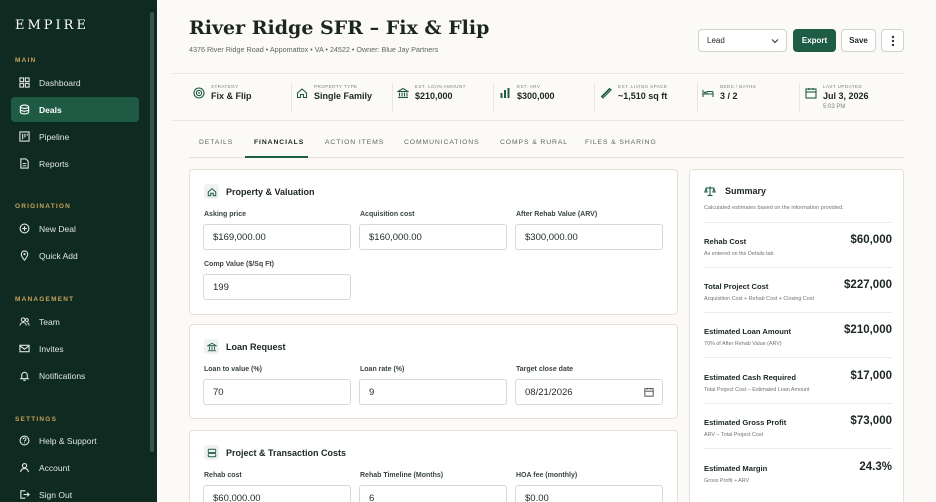  Describe the element at coordinates (75, 321) in the screenshot. I see `sidebar-item-team: Team` at that location.